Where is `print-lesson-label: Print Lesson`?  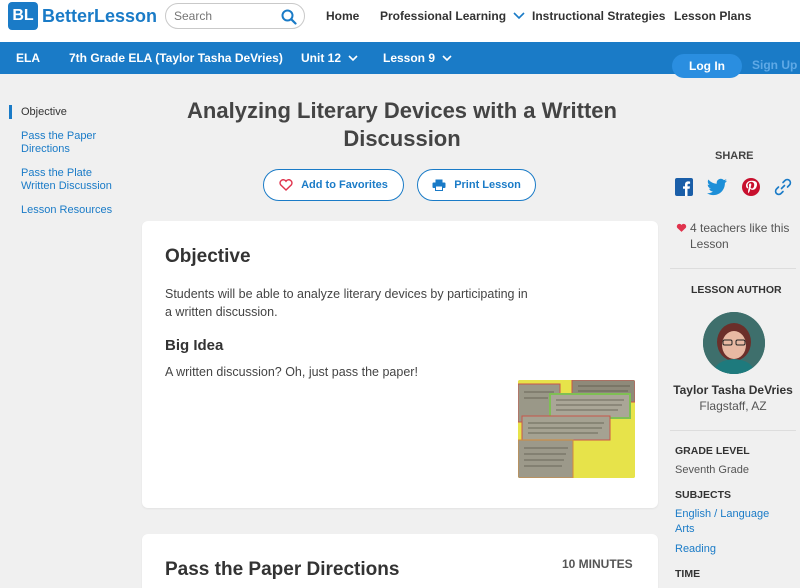
print-lesson-label: Print Lesson is located at coordinates (487, 185).